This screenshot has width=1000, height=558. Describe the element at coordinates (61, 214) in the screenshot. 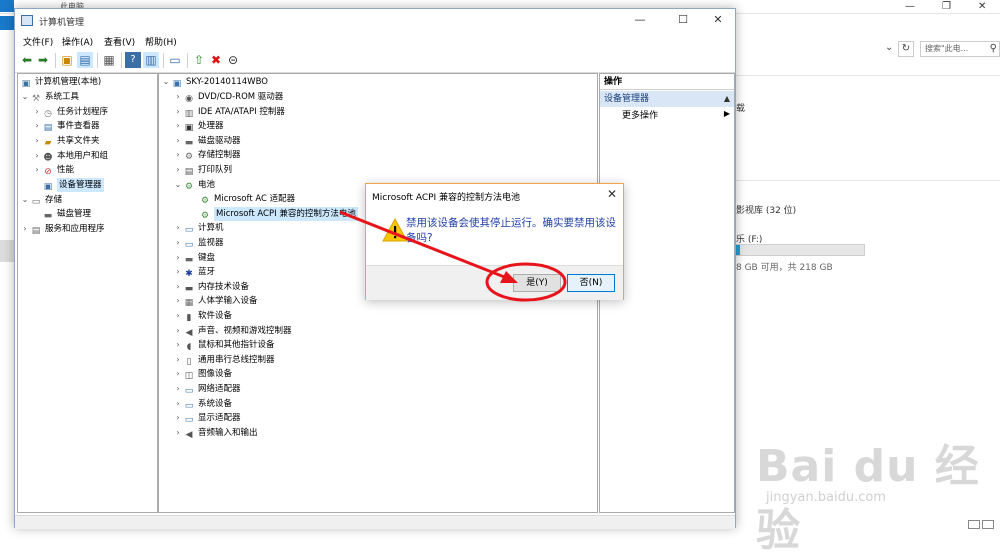

I see `tree-item-disk-management: ▬ 磁盘管理` at that location.